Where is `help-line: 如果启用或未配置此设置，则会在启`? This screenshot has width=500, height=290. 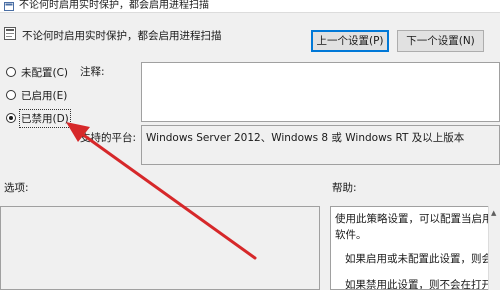 help-line: 如果启用或未配置此设置，则会在启 is located at coordinates (422, 259).